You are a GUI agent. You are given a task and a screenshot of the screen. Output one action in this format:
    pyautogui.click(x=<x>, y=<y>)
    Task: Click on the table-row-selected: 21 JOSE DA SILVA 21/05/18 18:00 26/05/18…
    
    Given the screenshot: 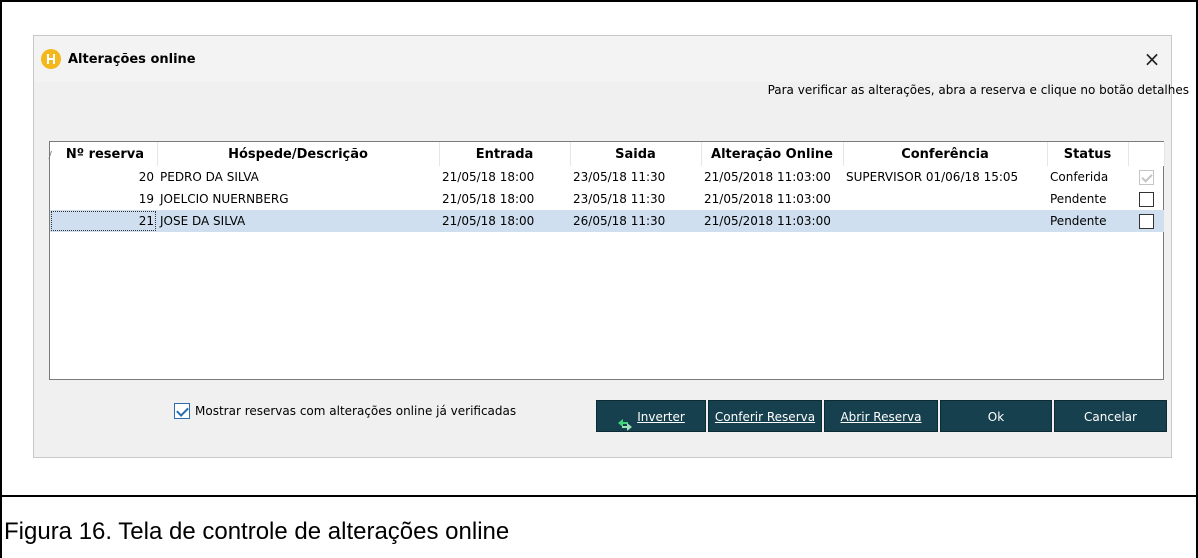 What is the action you would take?
    pyautogui.click(x=607, y=221)
    